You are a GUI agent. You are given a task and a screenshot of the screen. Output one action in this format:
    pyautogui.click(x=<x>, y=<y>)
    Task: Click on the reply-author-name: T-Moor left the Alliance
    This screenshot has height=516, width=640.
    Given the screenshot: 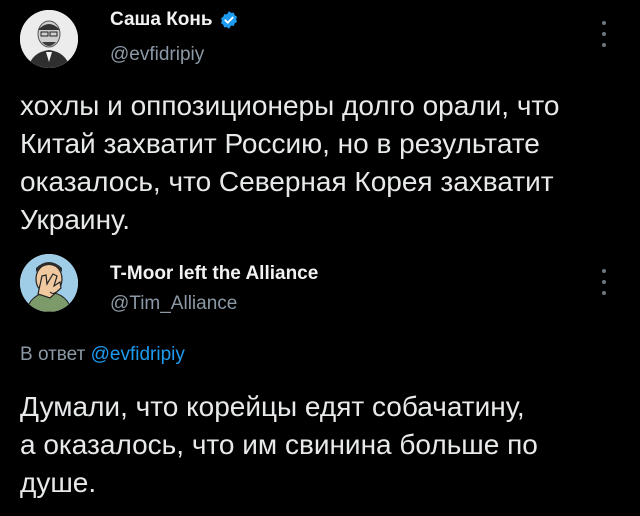 What is the action you would take?
    pyautogui.click(x=214, y=274)
    